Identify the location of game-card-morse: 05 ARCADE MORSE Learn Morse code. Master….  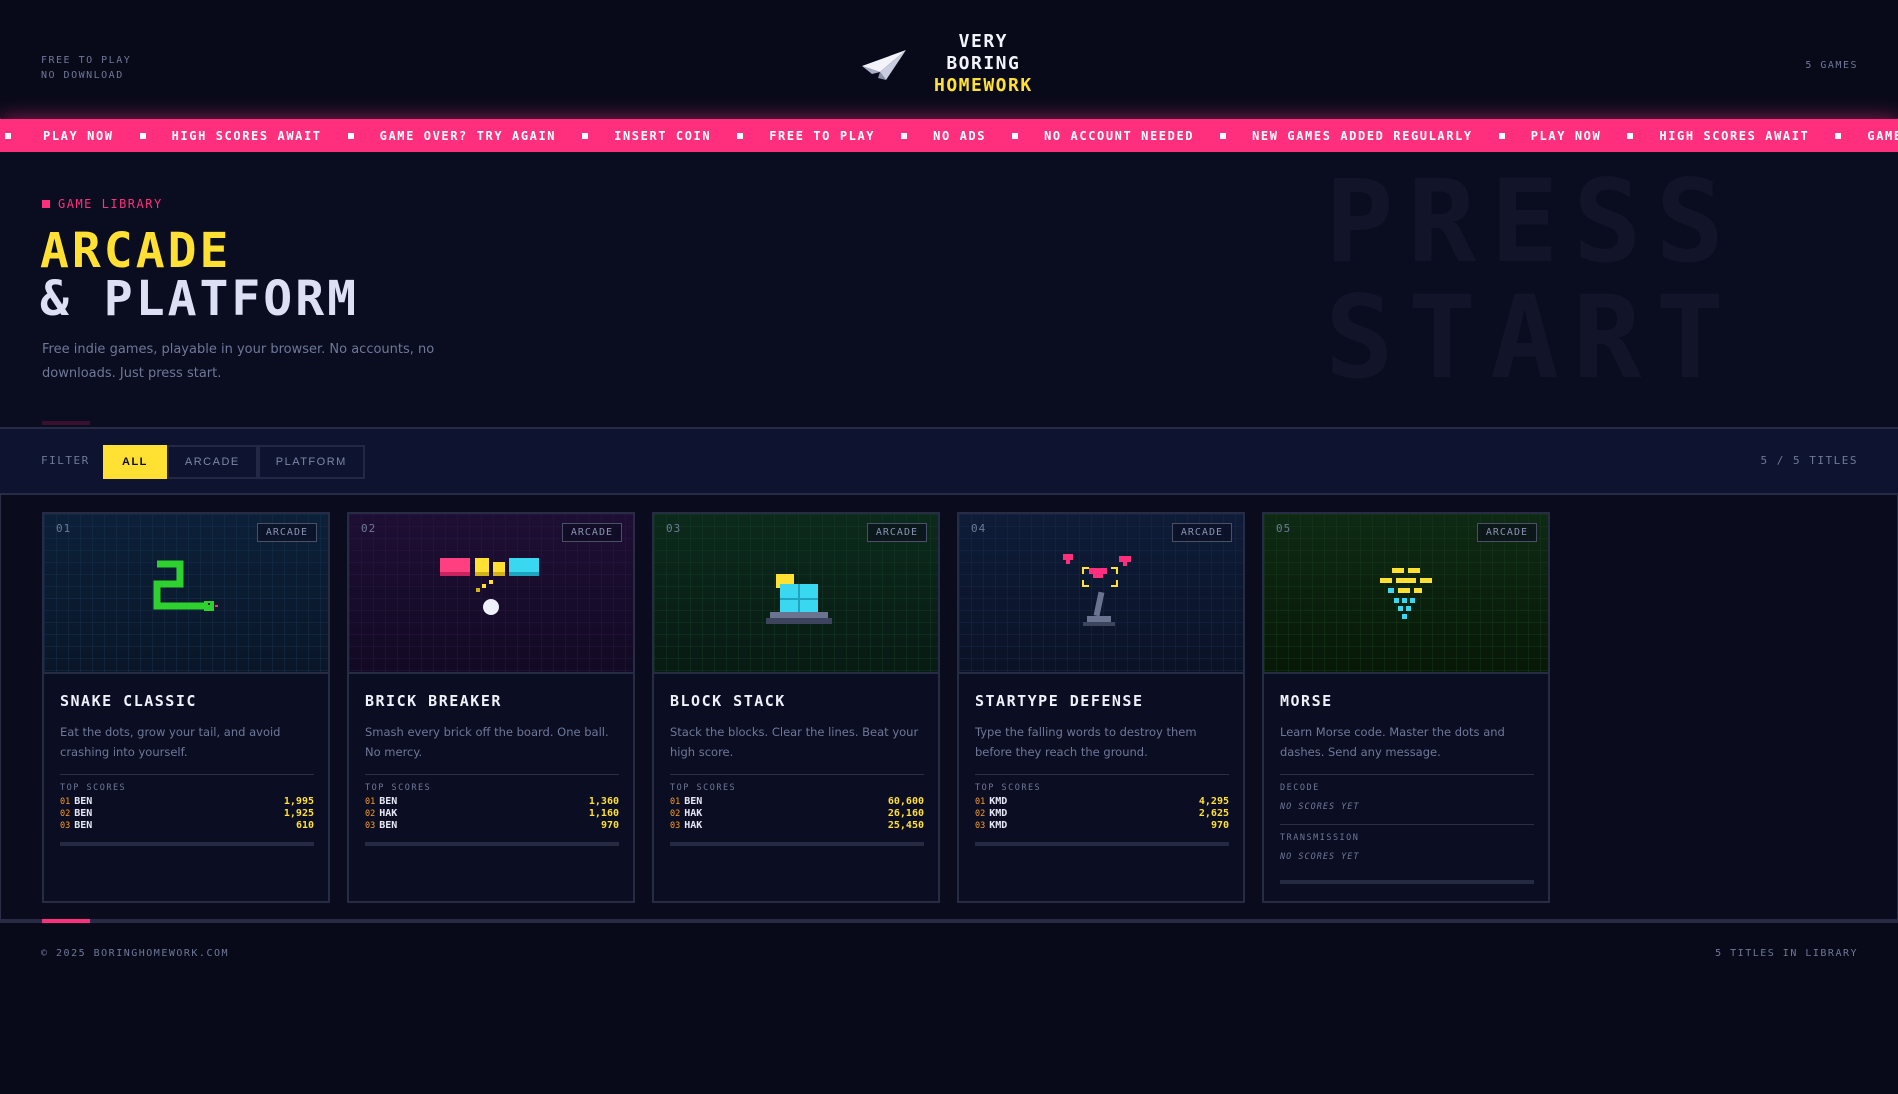
(1406, 707).